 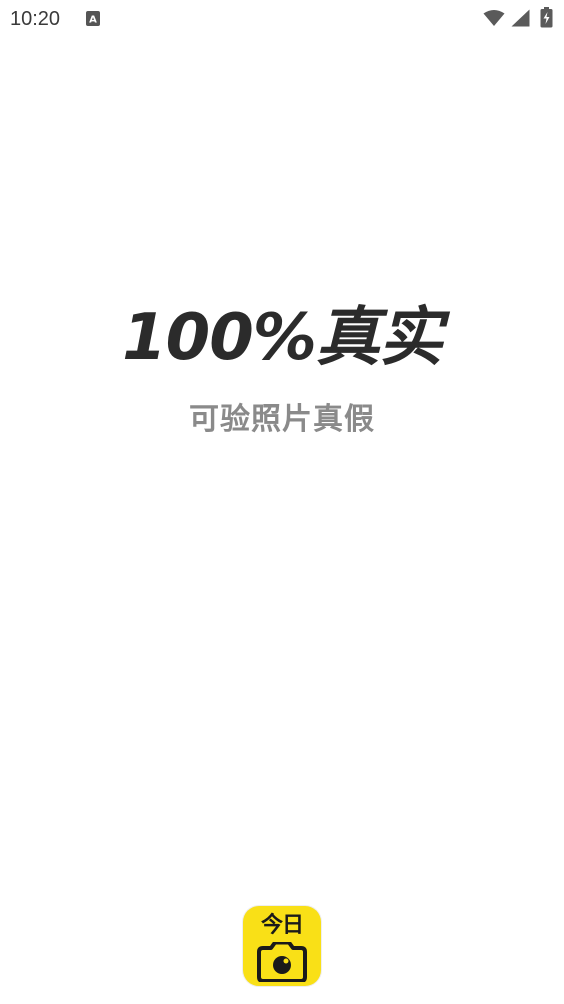 I want to click on splash-subtitle: 可验照片真假, so click(x=282, y=419).